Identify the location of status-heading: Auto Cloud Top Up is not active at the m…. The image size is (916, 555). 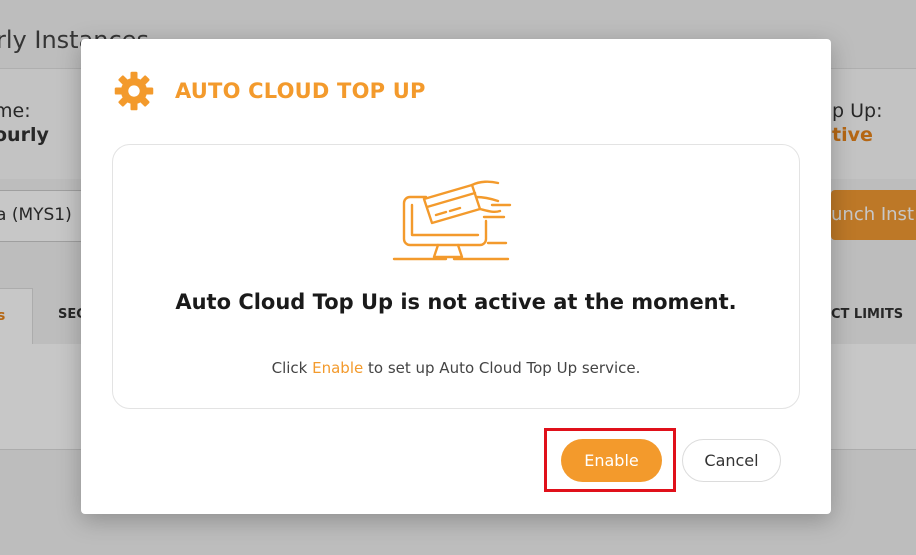
(456, 302).